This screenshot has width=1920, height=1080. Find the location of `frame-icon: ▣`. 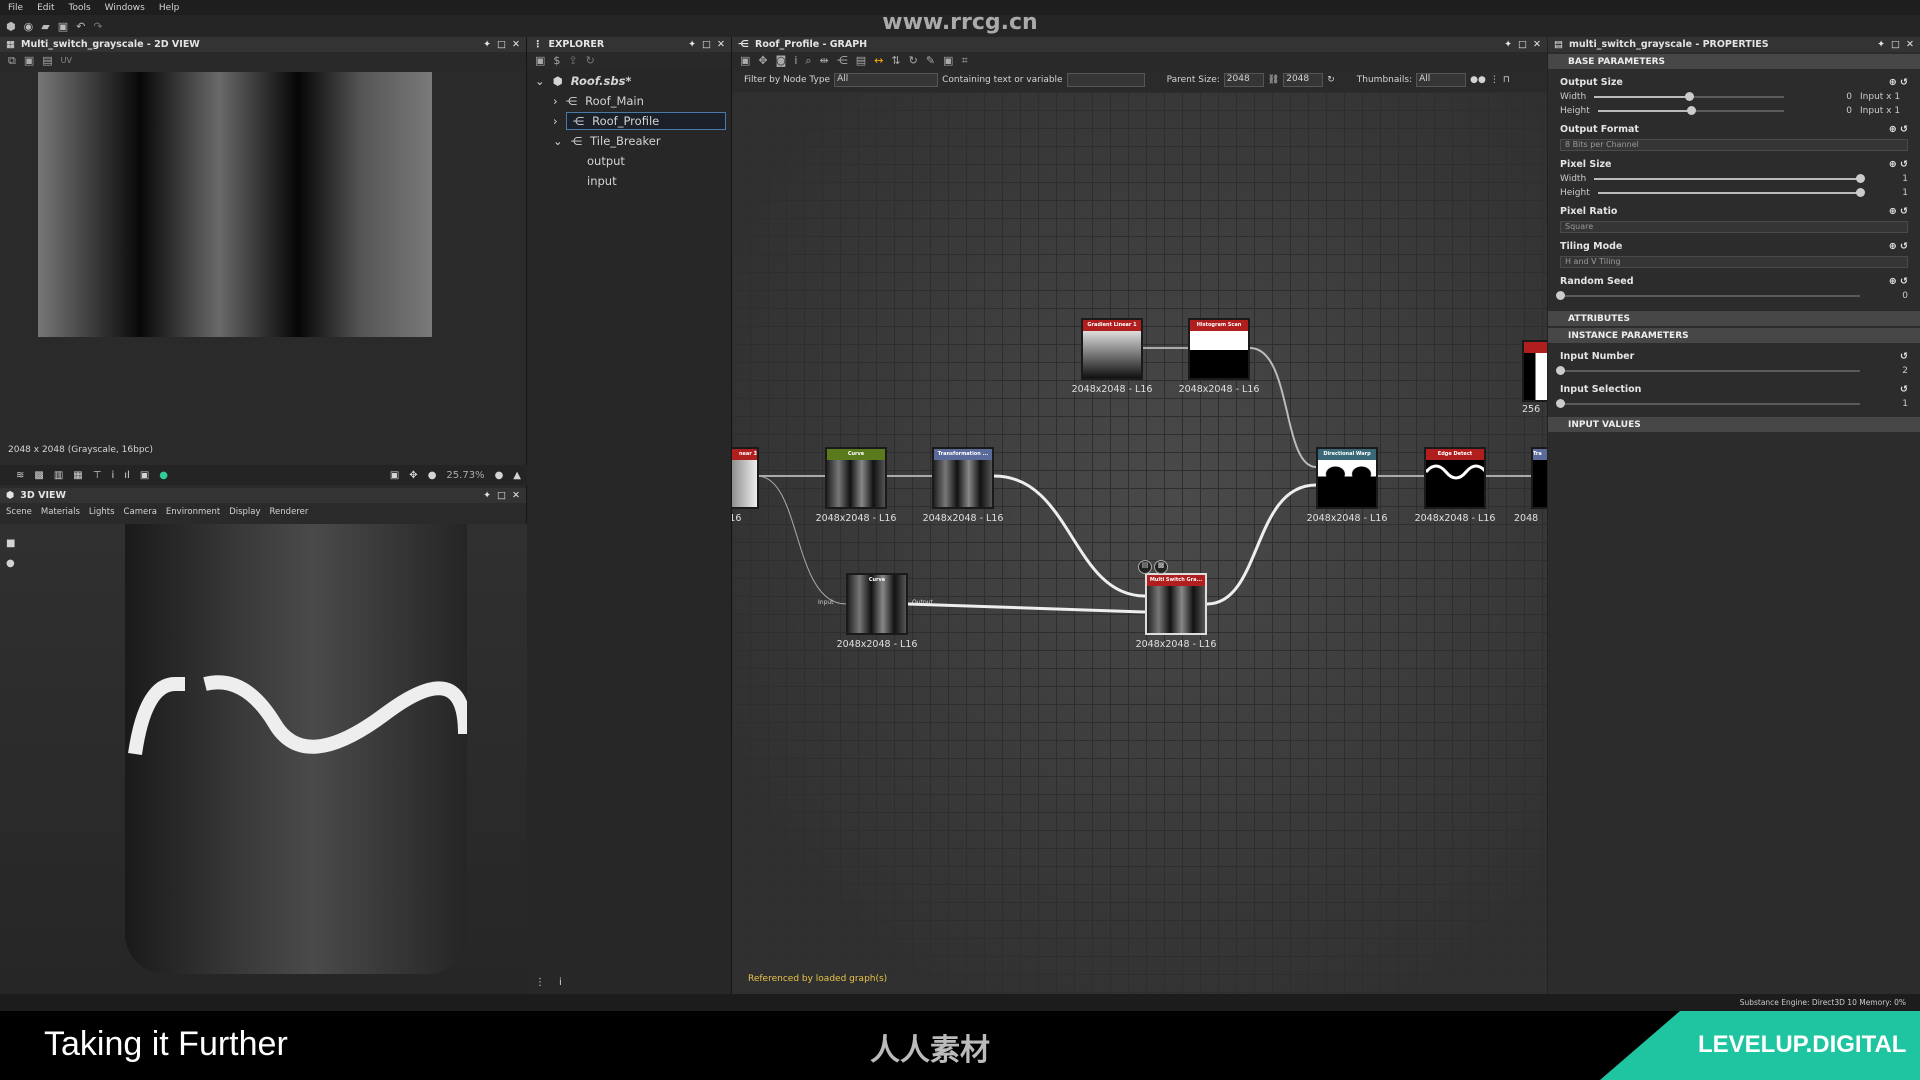

frame-icon: ▣ is located at coordinates (745, 60).